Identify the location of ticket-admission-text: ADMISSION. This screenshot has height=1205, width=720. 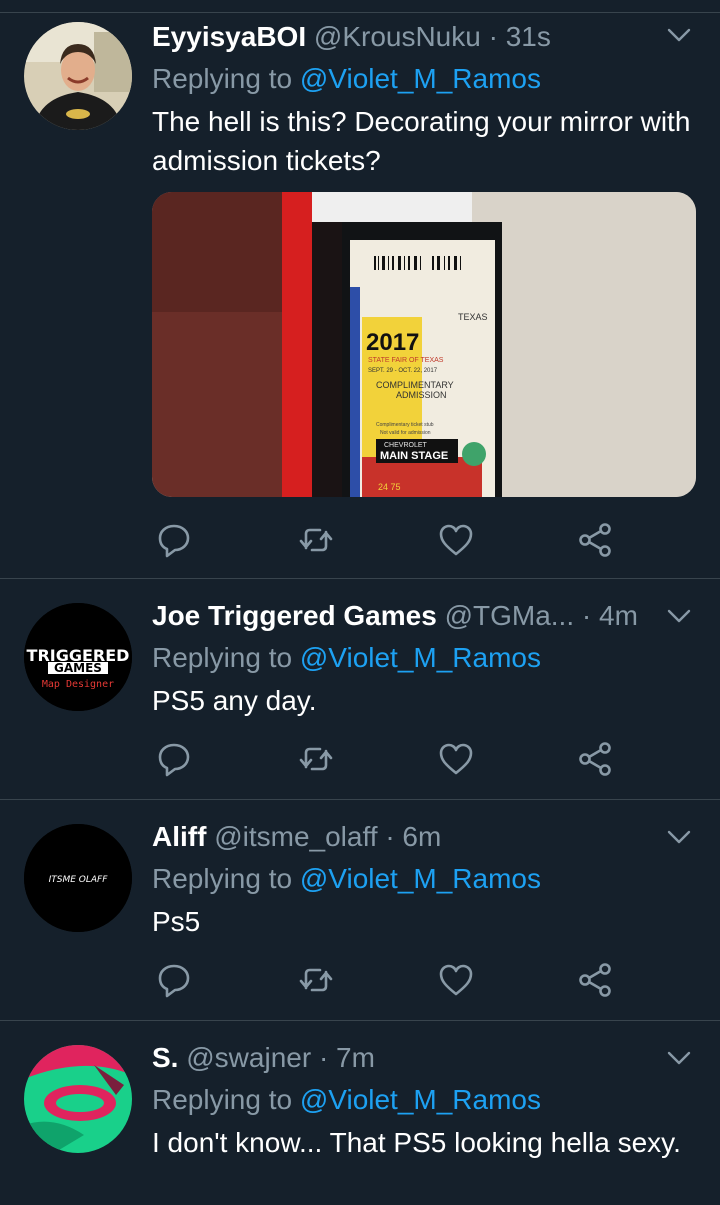
(421, 395).